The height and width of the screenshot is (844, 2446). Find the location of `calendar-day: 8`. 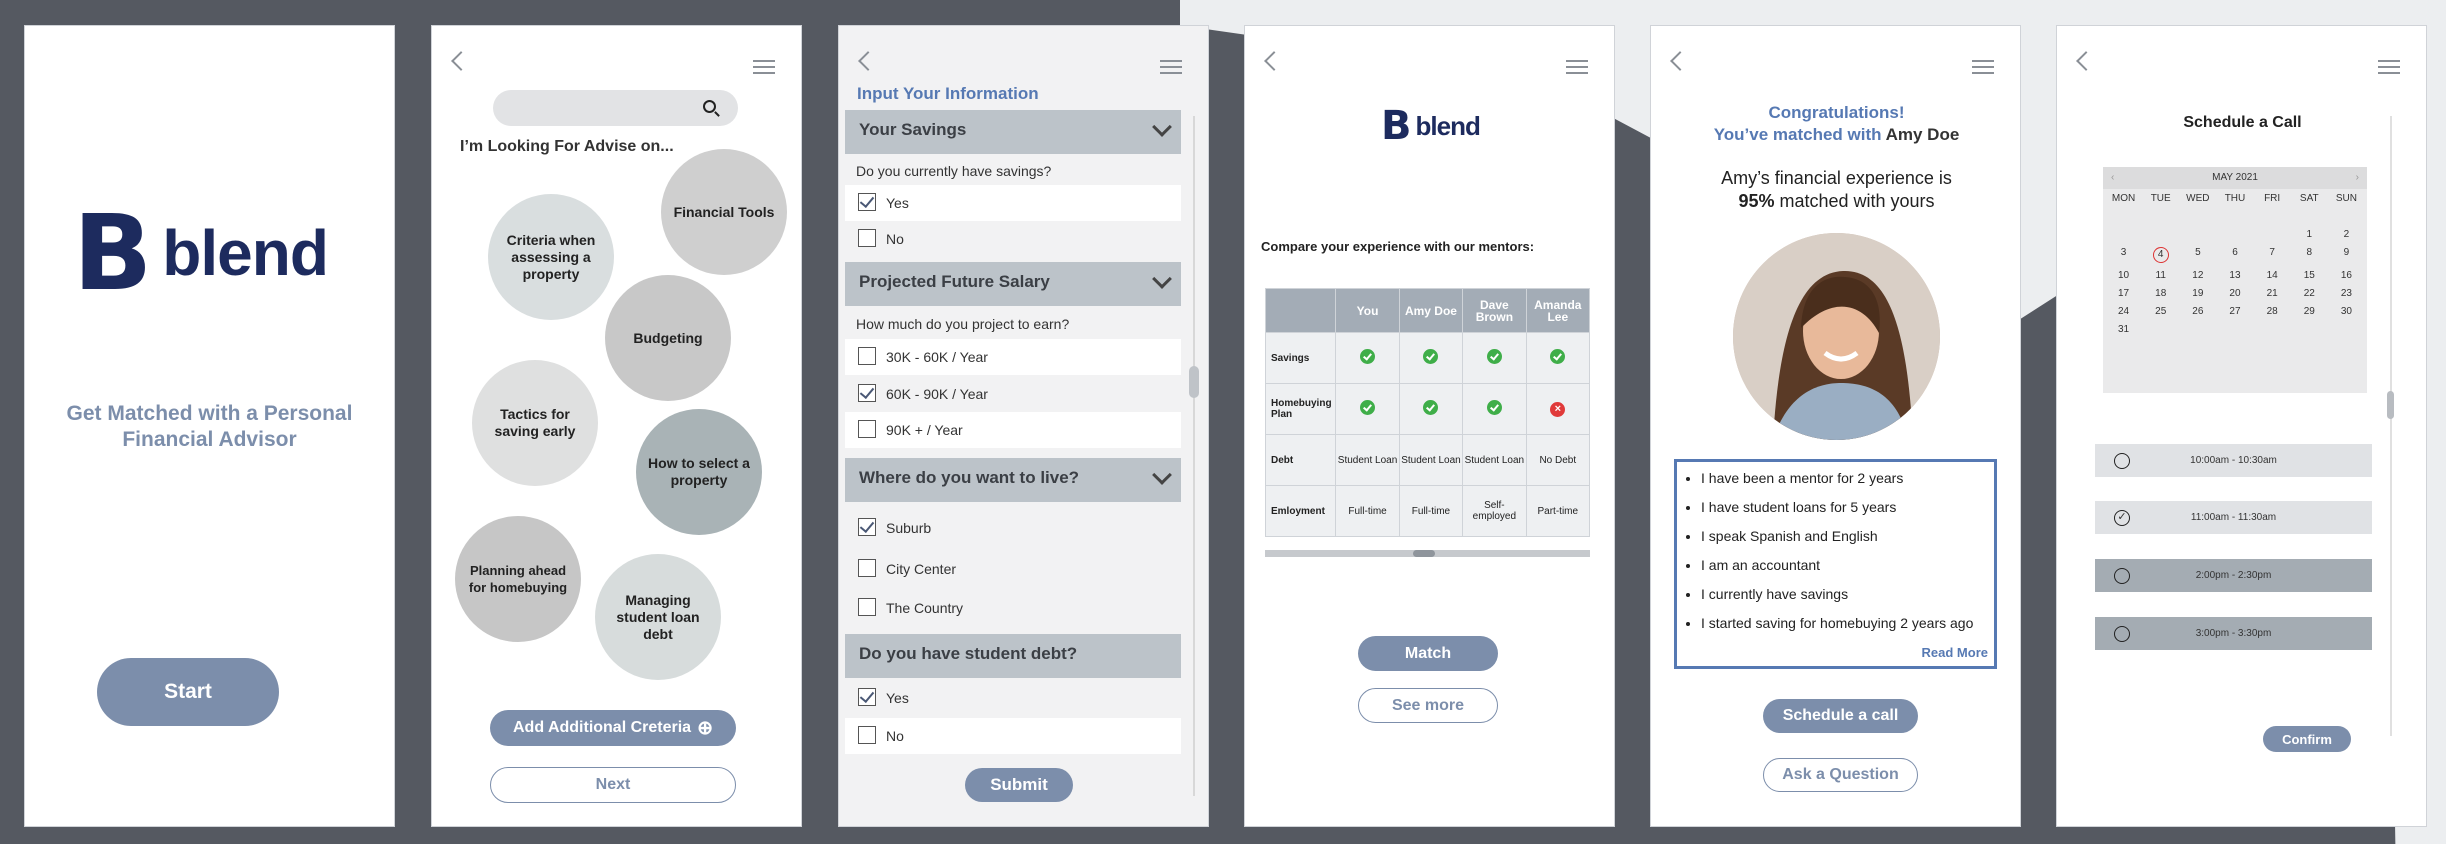

calendar-day: 8 is located at coordinates (2309, 255).